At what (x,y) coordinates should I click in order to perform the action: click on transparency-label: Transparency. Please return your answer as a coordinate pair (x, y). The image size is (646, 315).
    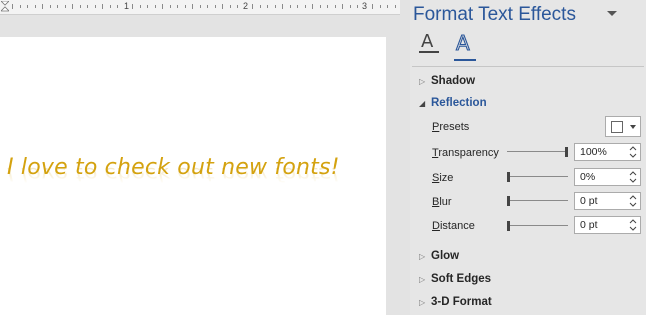
    Looking at the image, I should click on (465, 153).